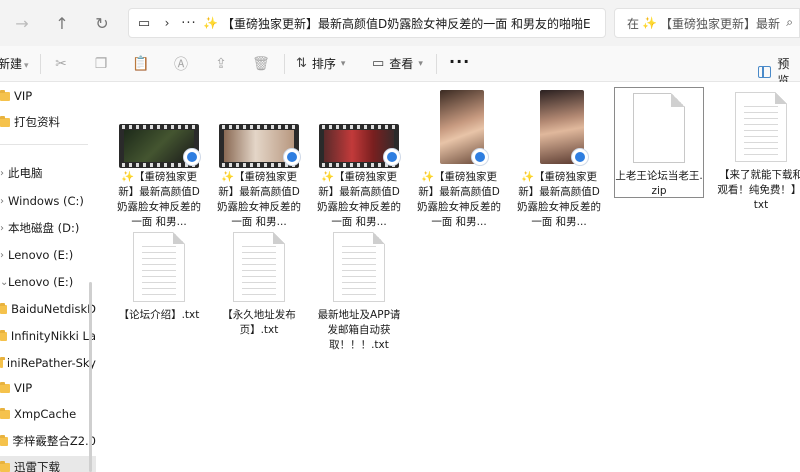 The height and width of the screenshot is (472, 800). I want to click on forward-icon: →, so click(22, 23).